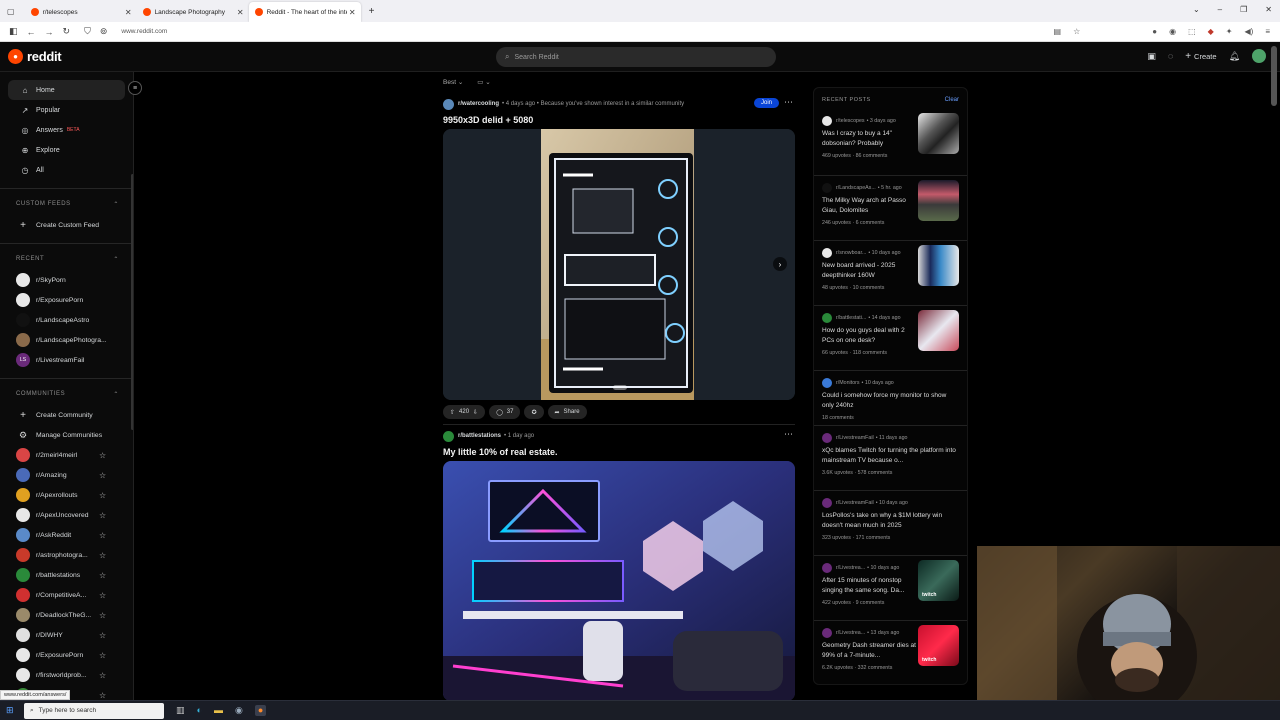  Describe the element at coordinates (260, 710) in the screenshot. I see `firefox-icon: ●` at that location.